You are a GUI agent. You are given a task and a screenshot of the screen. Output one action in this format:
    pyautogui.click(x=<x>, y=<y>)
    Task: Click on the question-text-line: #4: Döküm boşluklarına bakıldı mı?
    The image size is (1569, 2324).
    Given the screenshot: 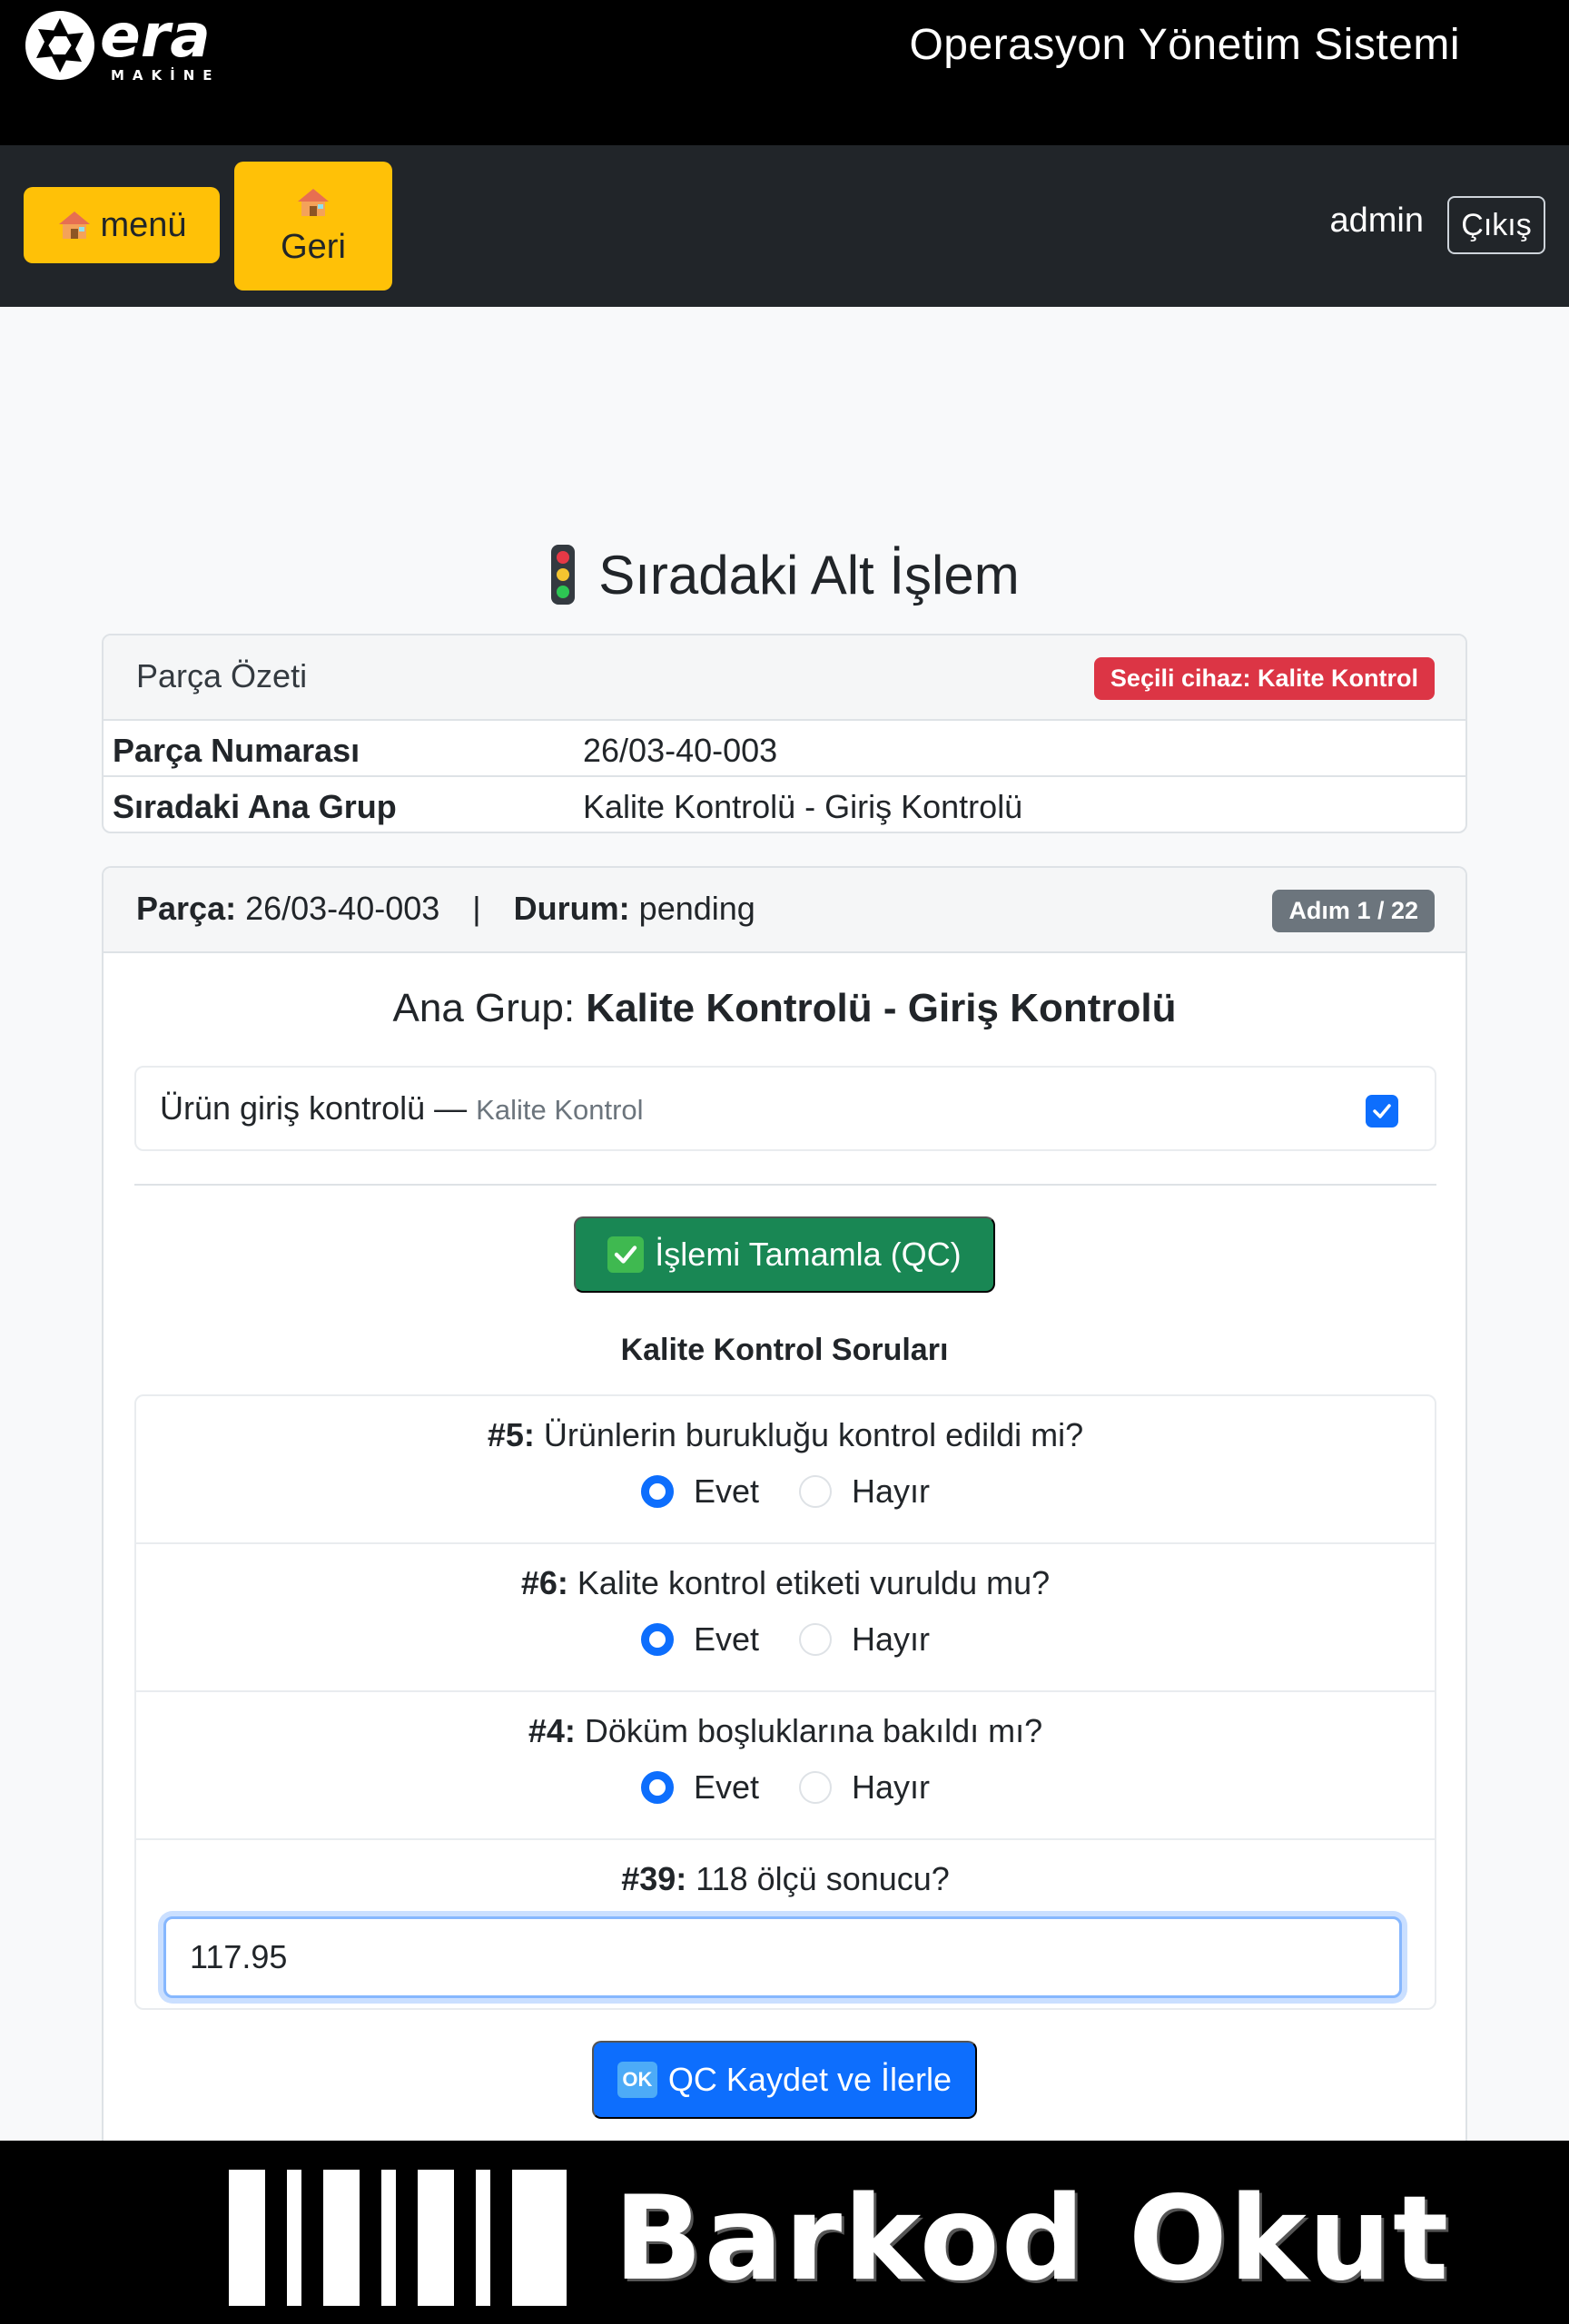 What is the action you would take?
    pyautogui.click(x=785, y=1731)
    